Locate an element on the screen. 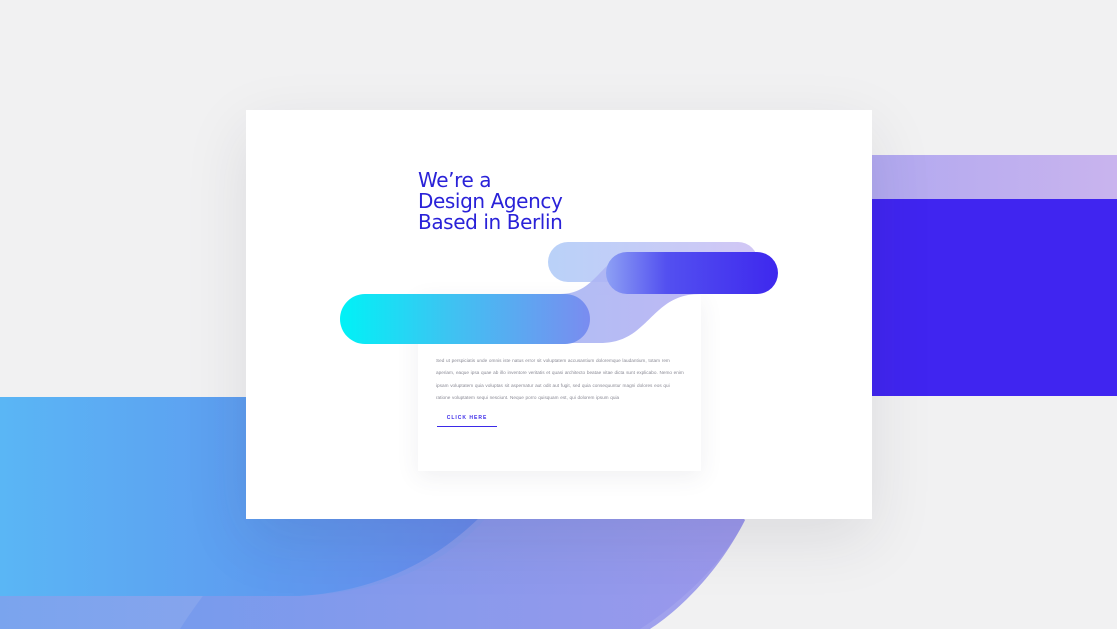  headline-line-1: We’re a is located at coordinates (455, 180).